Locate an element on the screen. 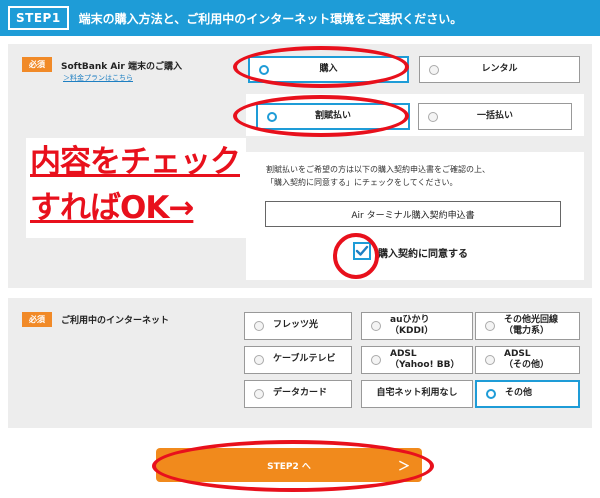  step-title: 端末の購入方法と、ご利用中のインターネット環境をご選択ください。 is located at coordinates (270, 18).